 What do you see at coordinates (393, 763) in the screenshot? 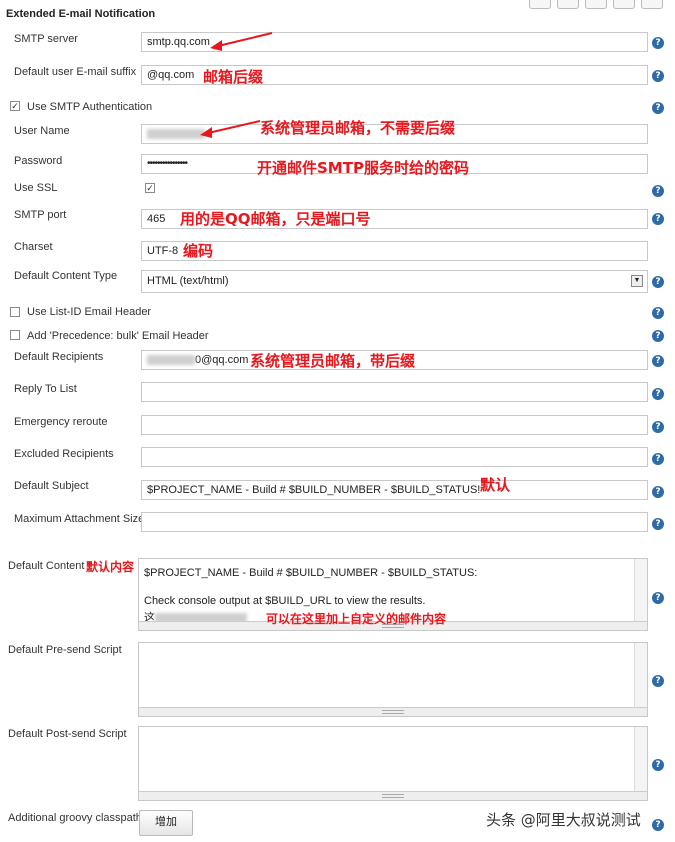
I see `postsend-script-textarea` at bounding box center [393, 763].